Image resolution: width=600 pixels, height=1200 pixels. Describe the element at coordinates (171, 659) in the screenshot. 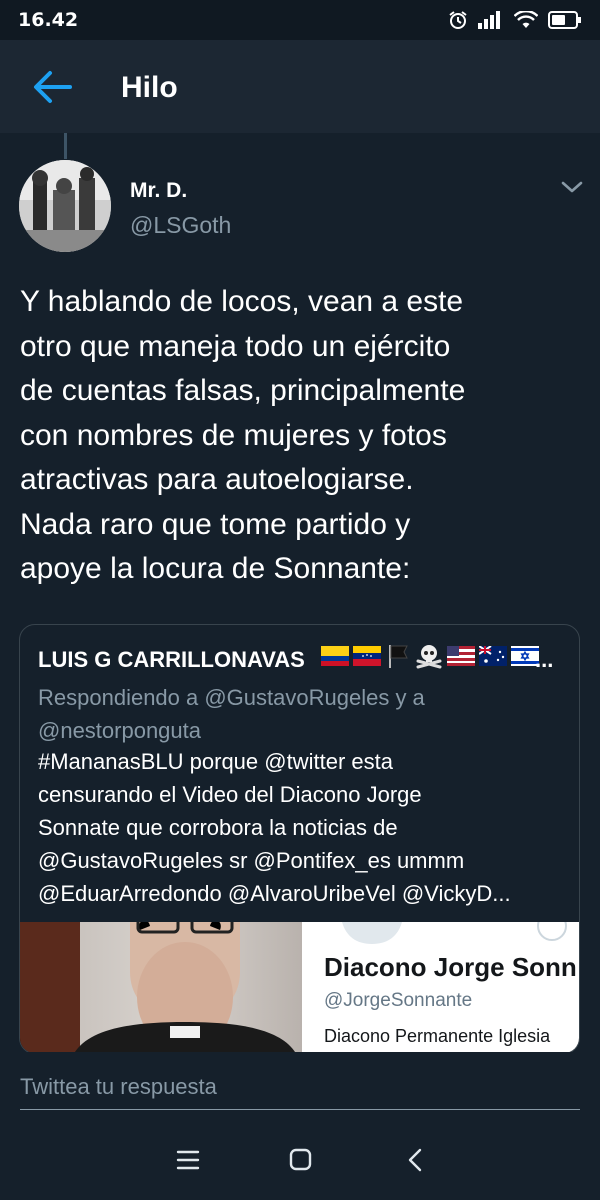

I see `quoted-author-name: LUIS G CARRILLONAVAS` at that location.